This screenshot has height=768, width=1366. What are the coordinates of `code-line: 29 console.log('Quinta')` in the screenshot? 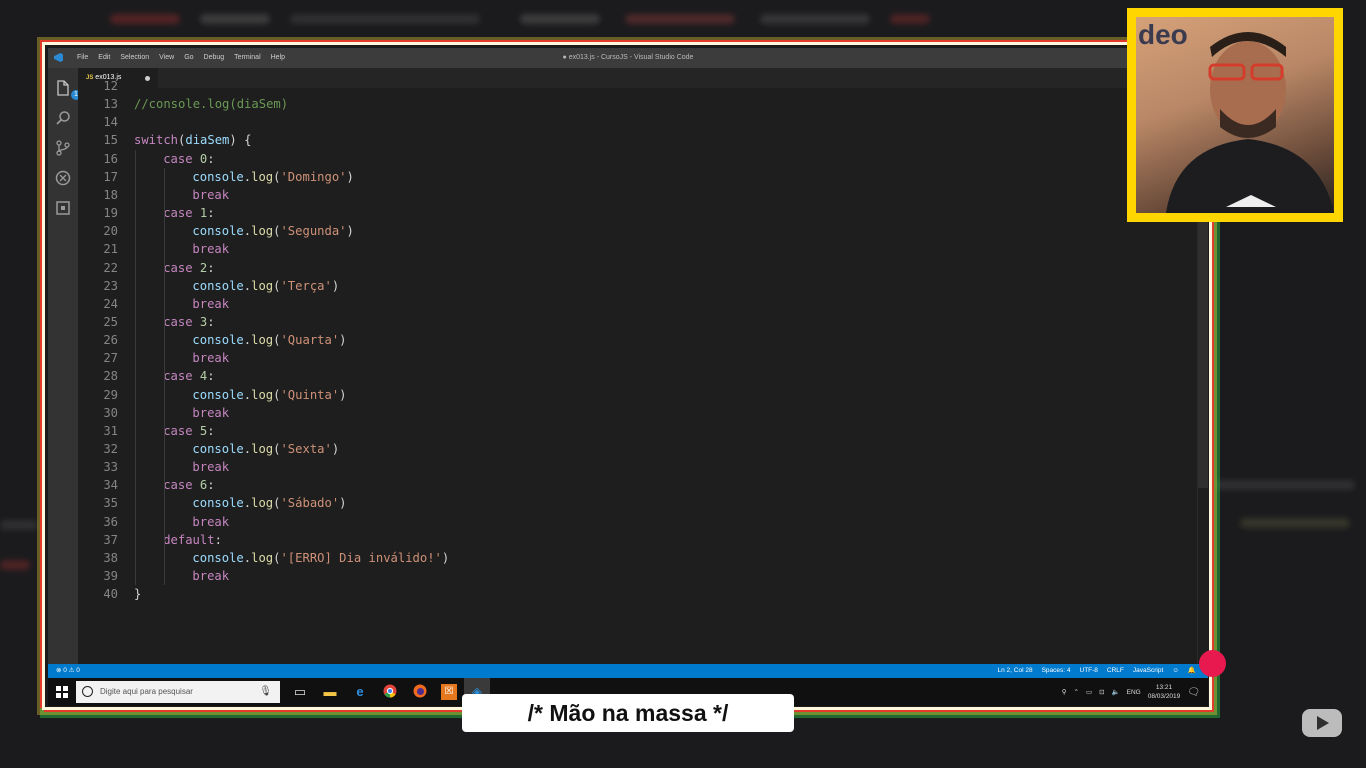 It's located at (628, 395).